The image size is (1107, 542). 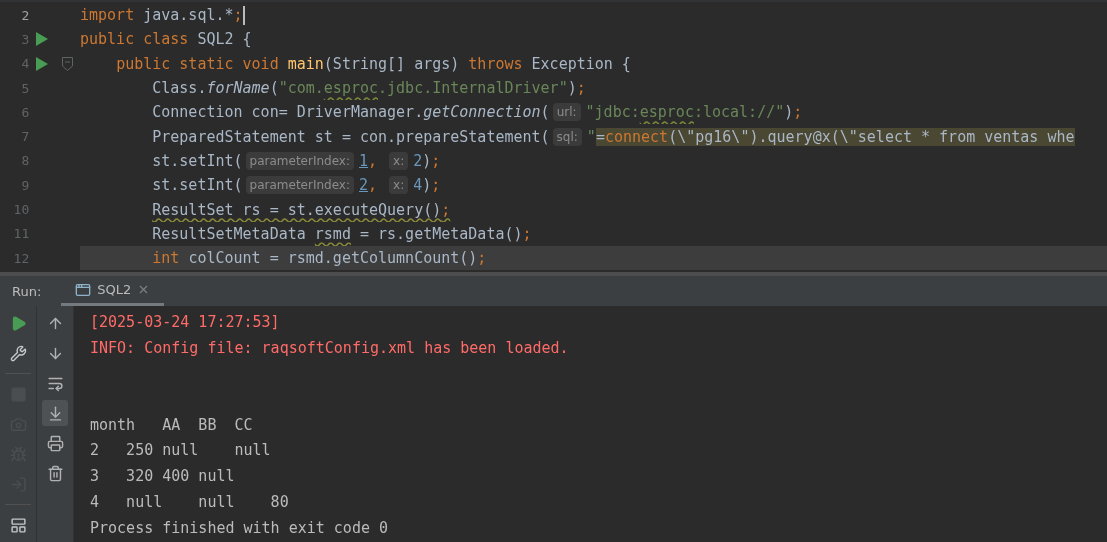 I want to click on line-number: 7, so click(x=25, y=137).